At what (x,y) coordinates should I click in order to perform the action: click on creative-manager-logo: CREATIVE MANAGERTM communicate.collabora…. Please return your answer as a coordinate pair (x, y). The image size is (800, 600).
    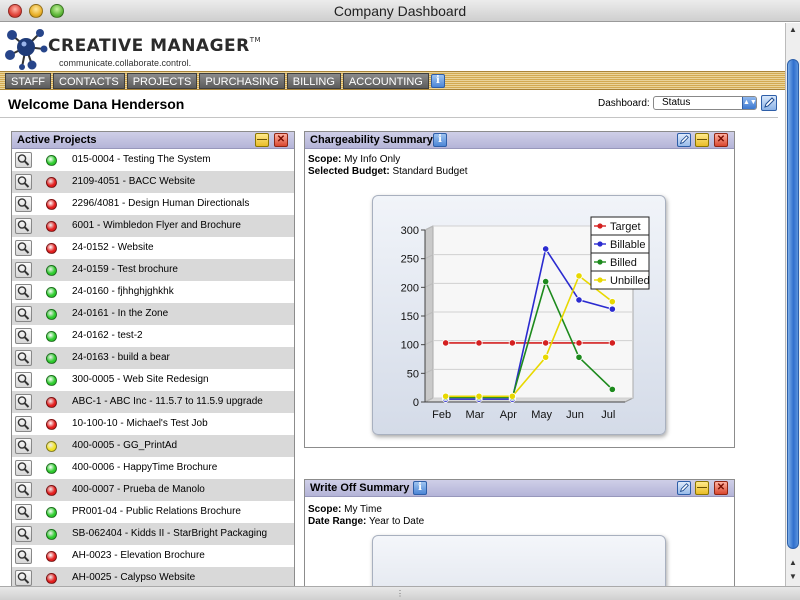
    Looking at the image, I should click on (131, 49).